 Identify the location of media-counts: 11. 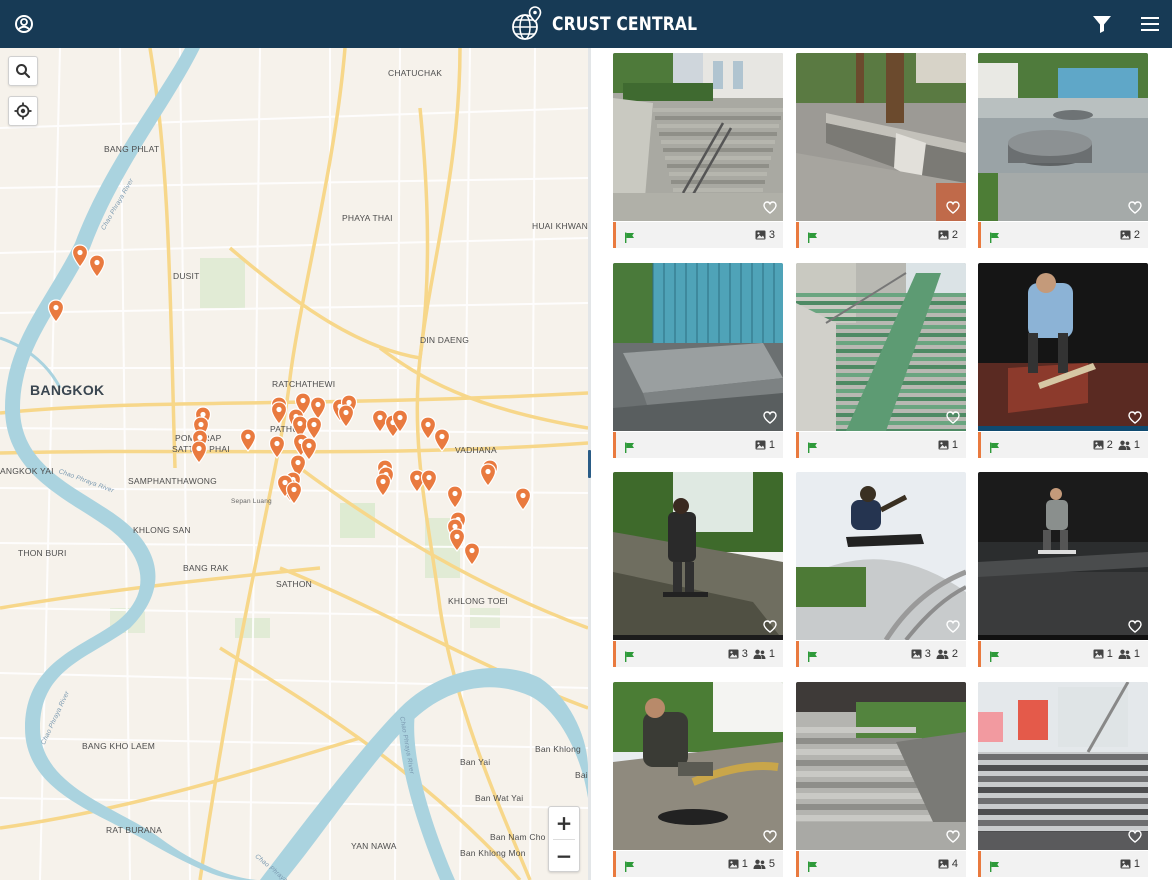
(1116, 654).